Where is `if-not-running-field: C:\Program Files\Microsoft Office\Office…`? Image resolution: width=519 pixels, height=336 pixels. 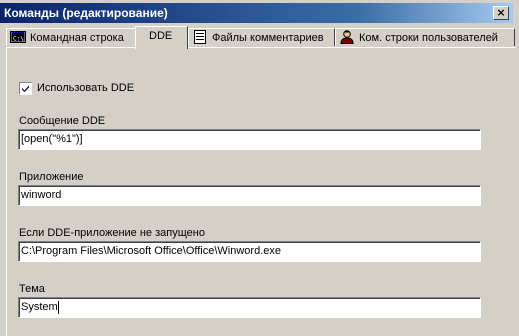 if-not-running-field: C:\Program Files\Microsoft Office\Office… is located at coordinates (249, 251).